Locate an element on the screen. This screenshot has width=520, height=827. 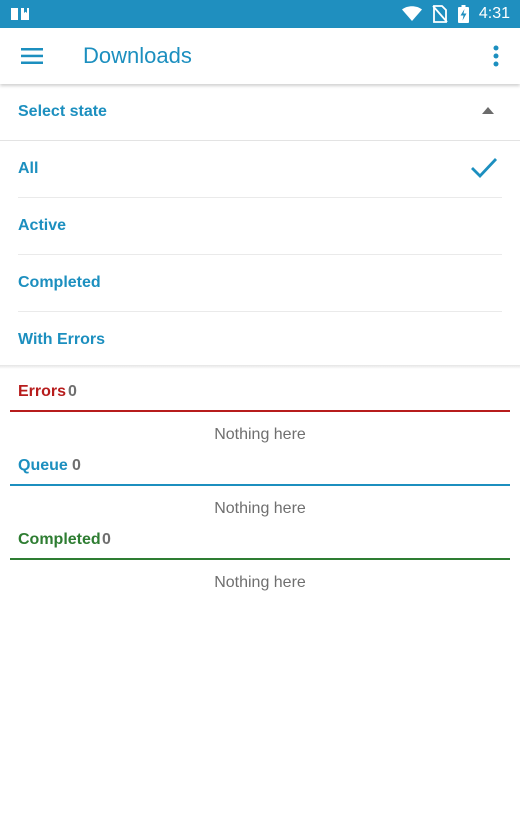
state-option-active: Active is located at coordinates (260, 226).